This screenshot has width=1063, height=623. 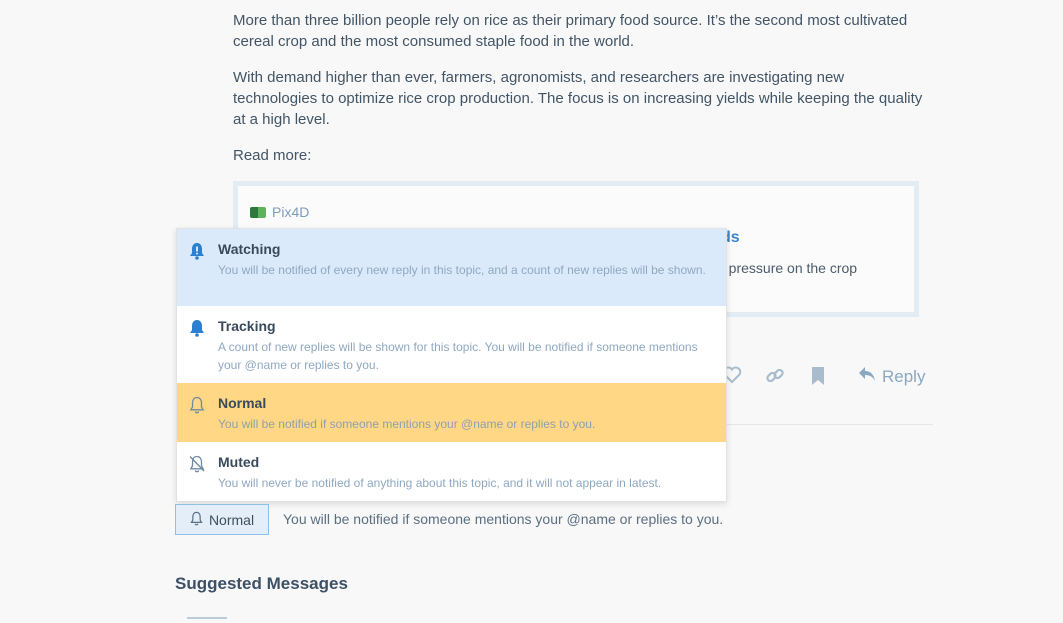 I want to click on suggested-messages-heading: Suggested Messages, so click(x=261, y=583).